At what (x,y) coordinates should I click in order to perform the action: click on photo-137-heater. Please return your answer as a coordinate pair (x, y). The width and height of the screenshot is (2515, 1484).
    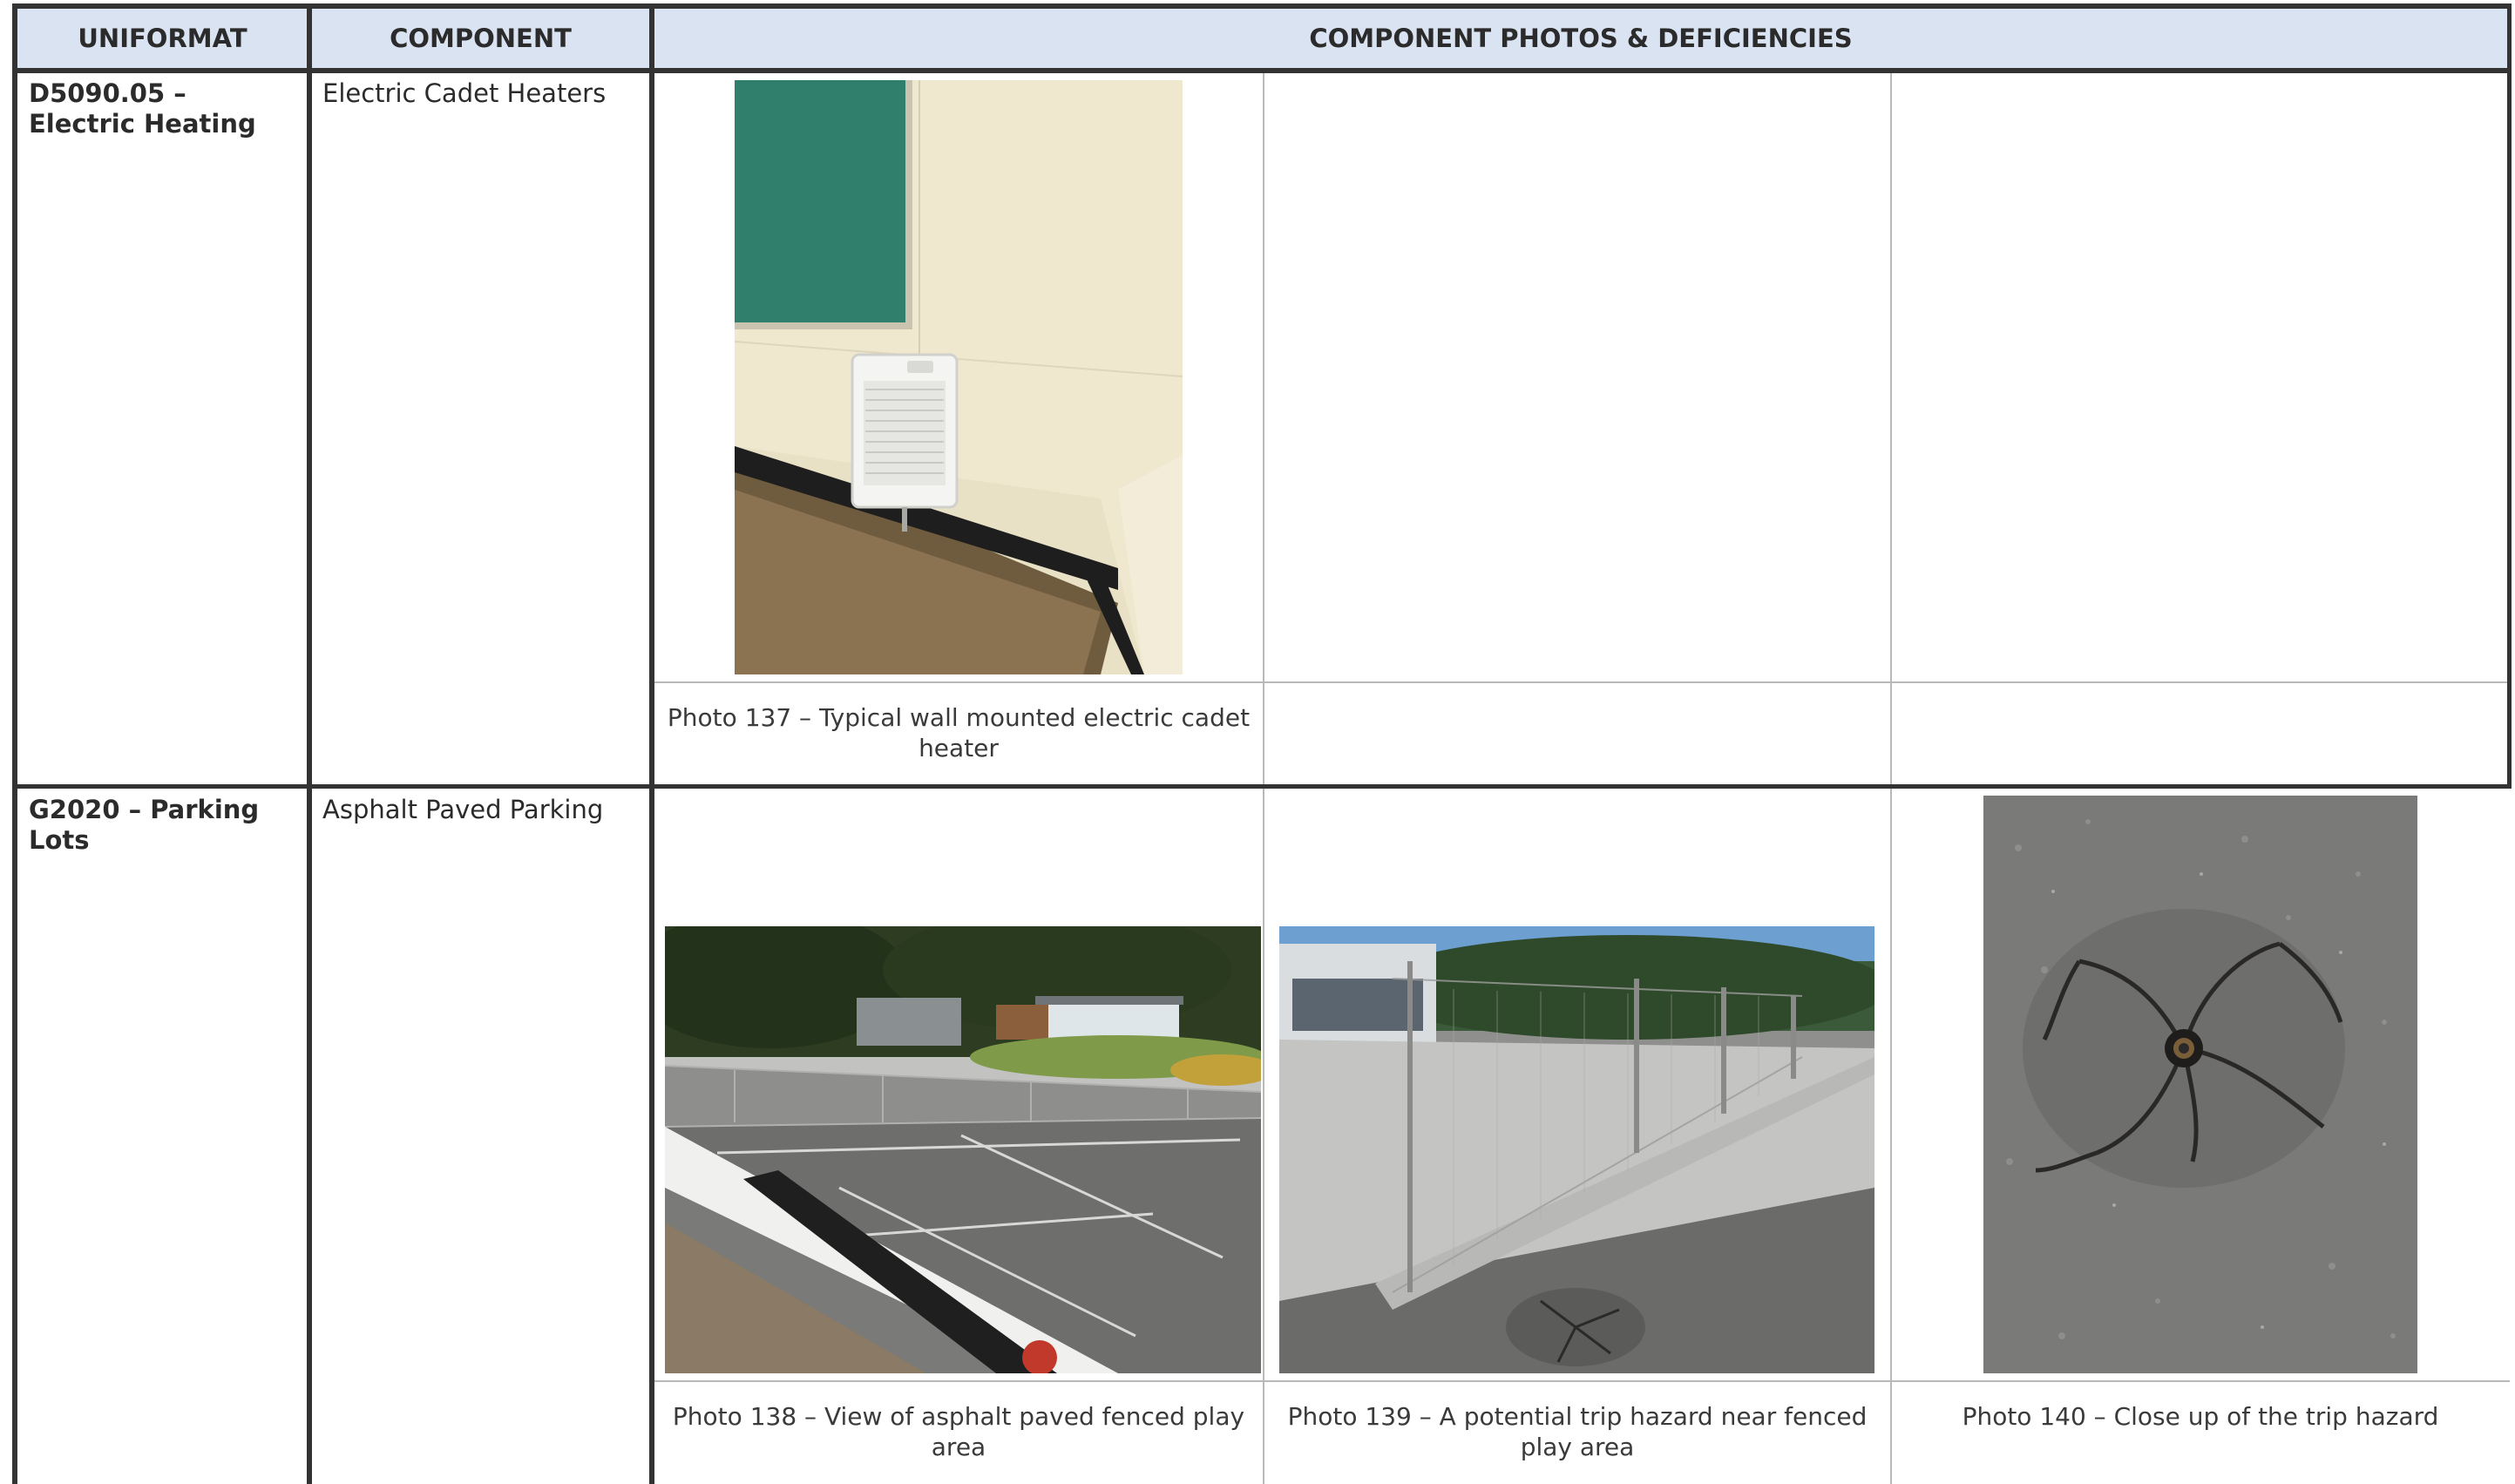
    Looking at the image, I should click on (959, 377).